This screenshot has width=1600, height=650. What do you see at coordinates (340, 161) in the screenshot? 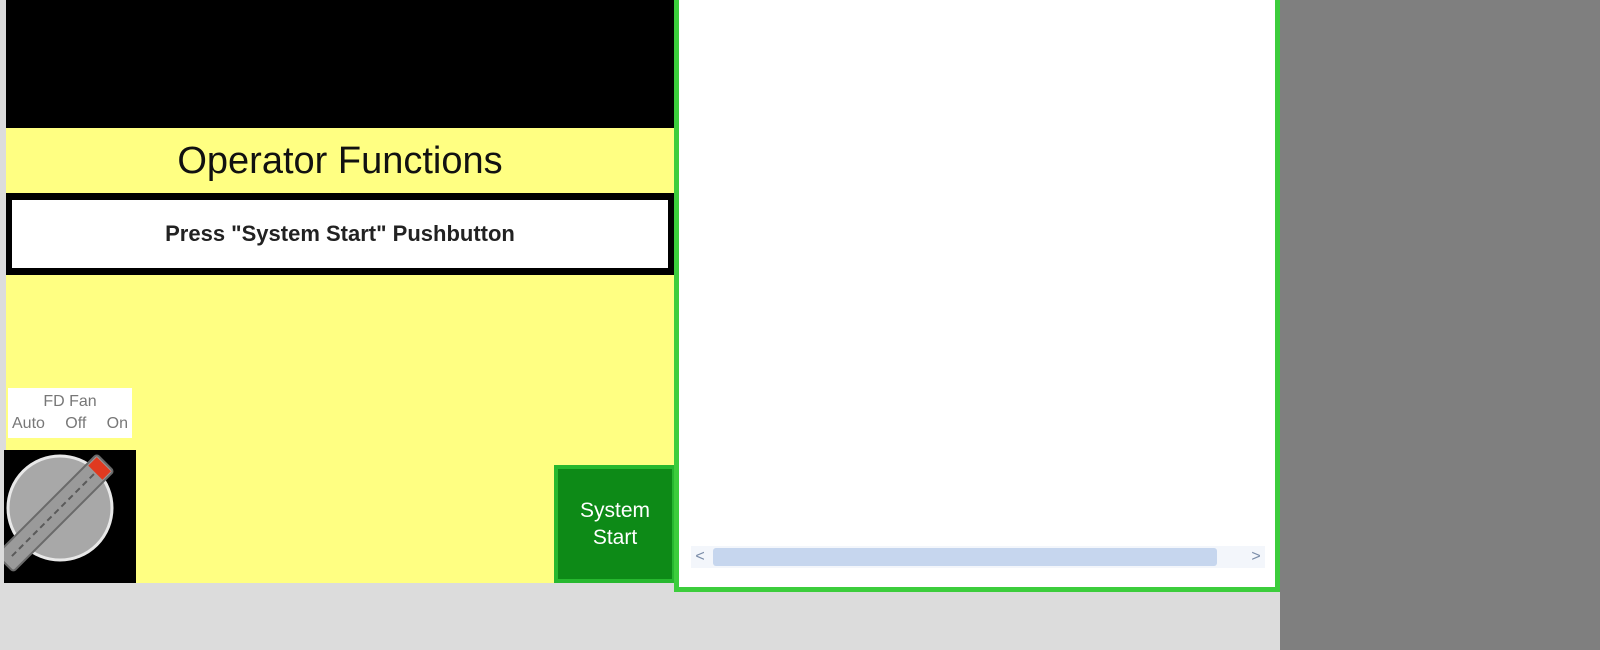
I see `panel-title: Operator Functions` at bounding box center [340, 161].